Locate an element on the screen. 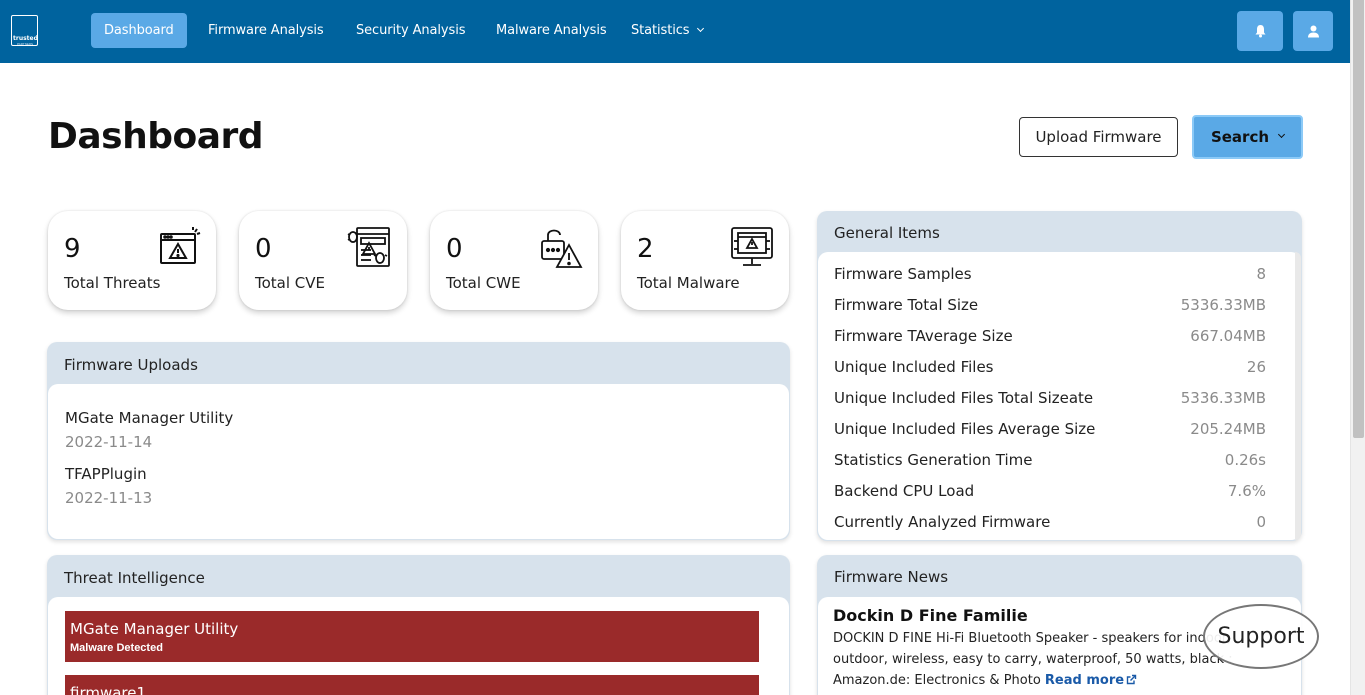 Image resolution: width=1365 pixels, height=695 pixels. news-headline: Dockin D Fine Familie is located at coordinates (930, 615).